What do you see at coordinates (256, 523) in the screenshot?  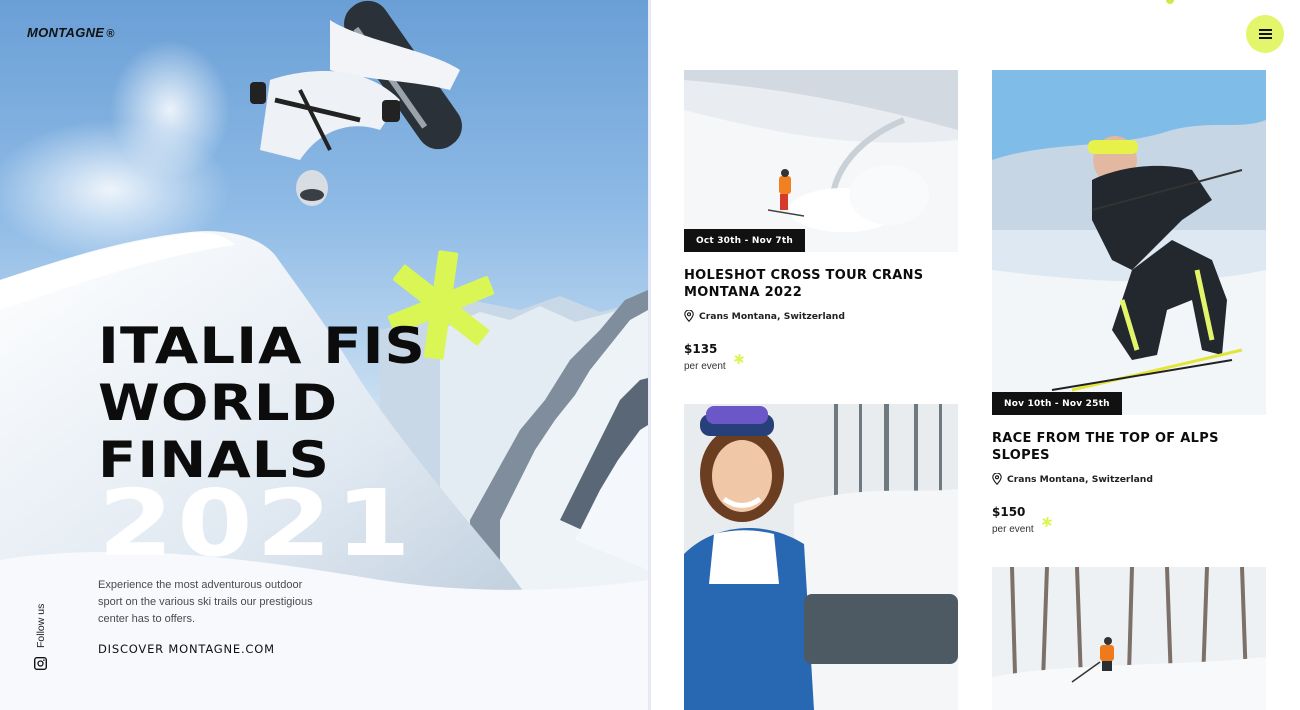 I see `hero-year: 2021` at bounding box center [256, 523].